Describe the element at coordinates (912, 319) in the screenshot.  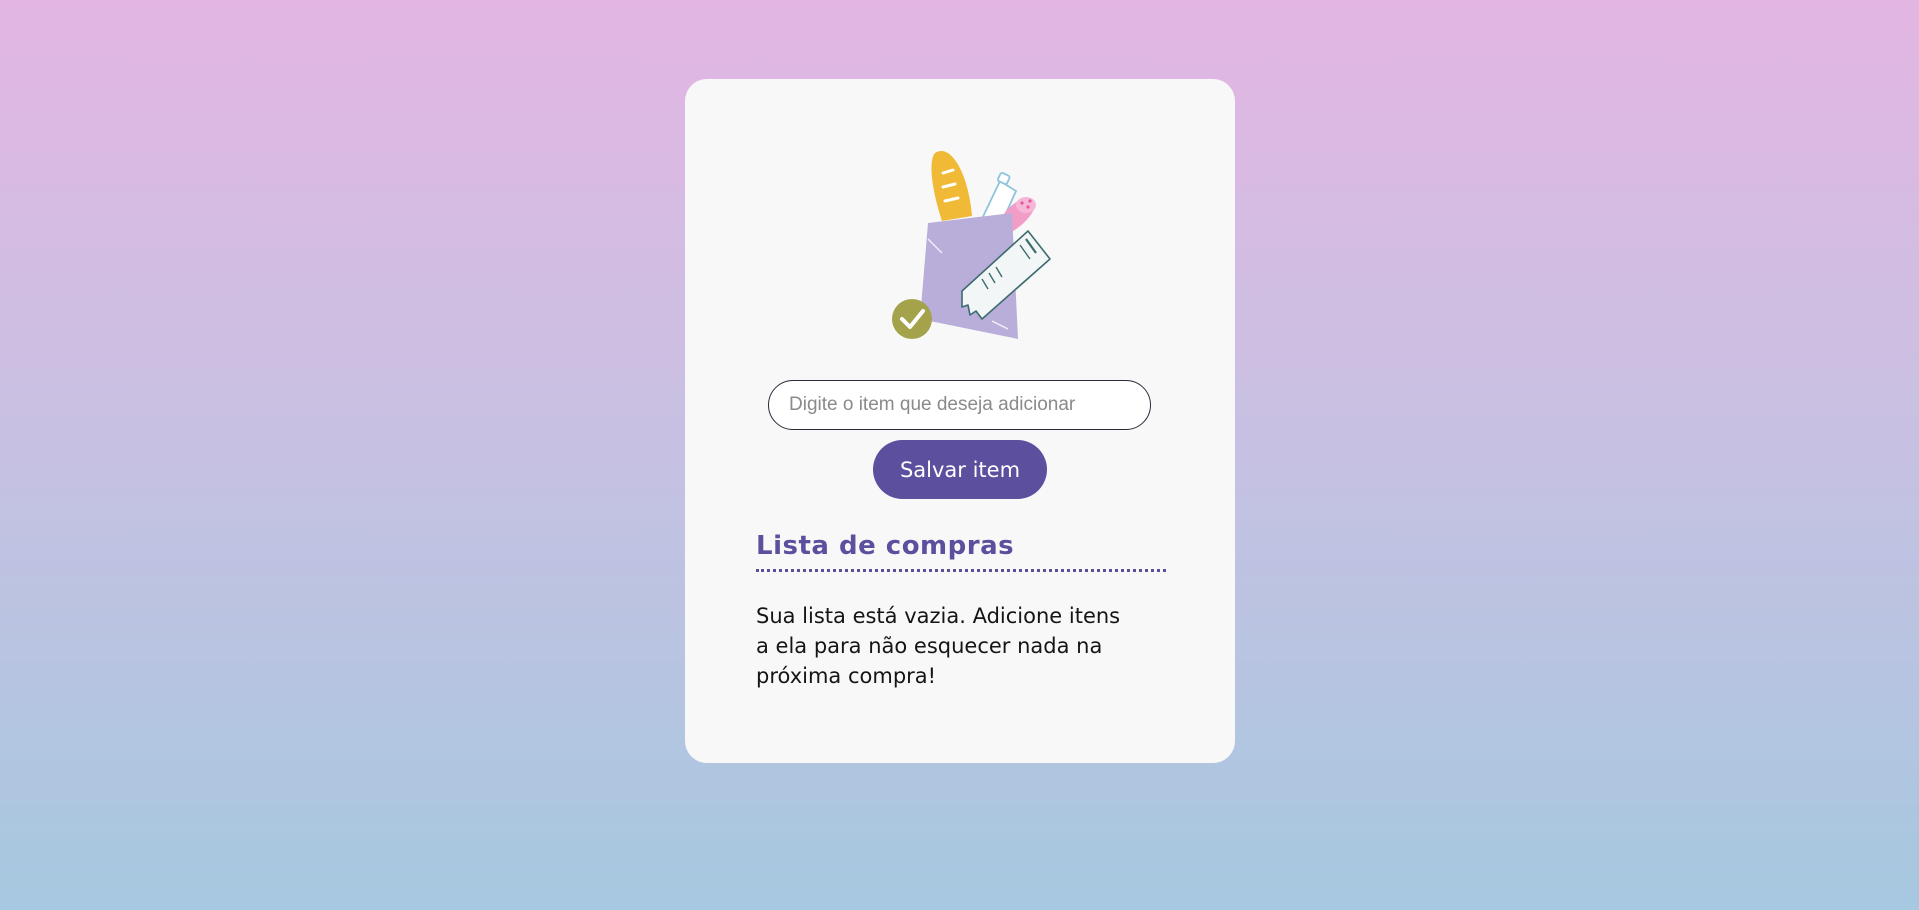
I see `check-badge-icon` at that location.